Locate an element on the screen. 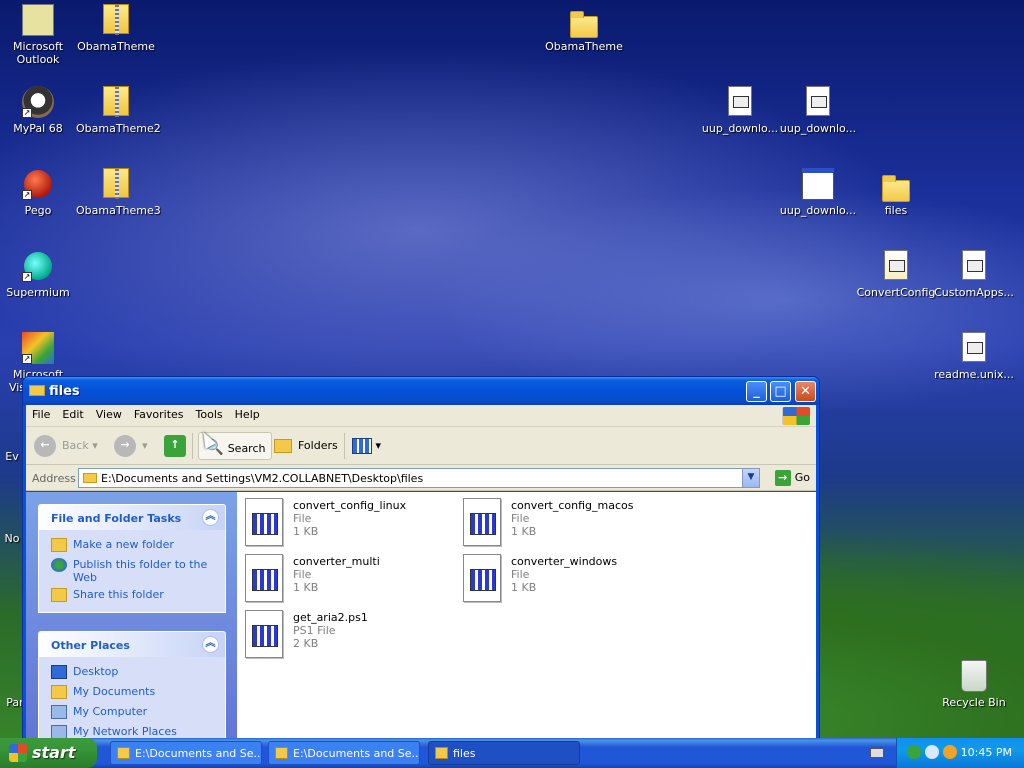  up-button: ↑ is located at coordinates (178, 446).